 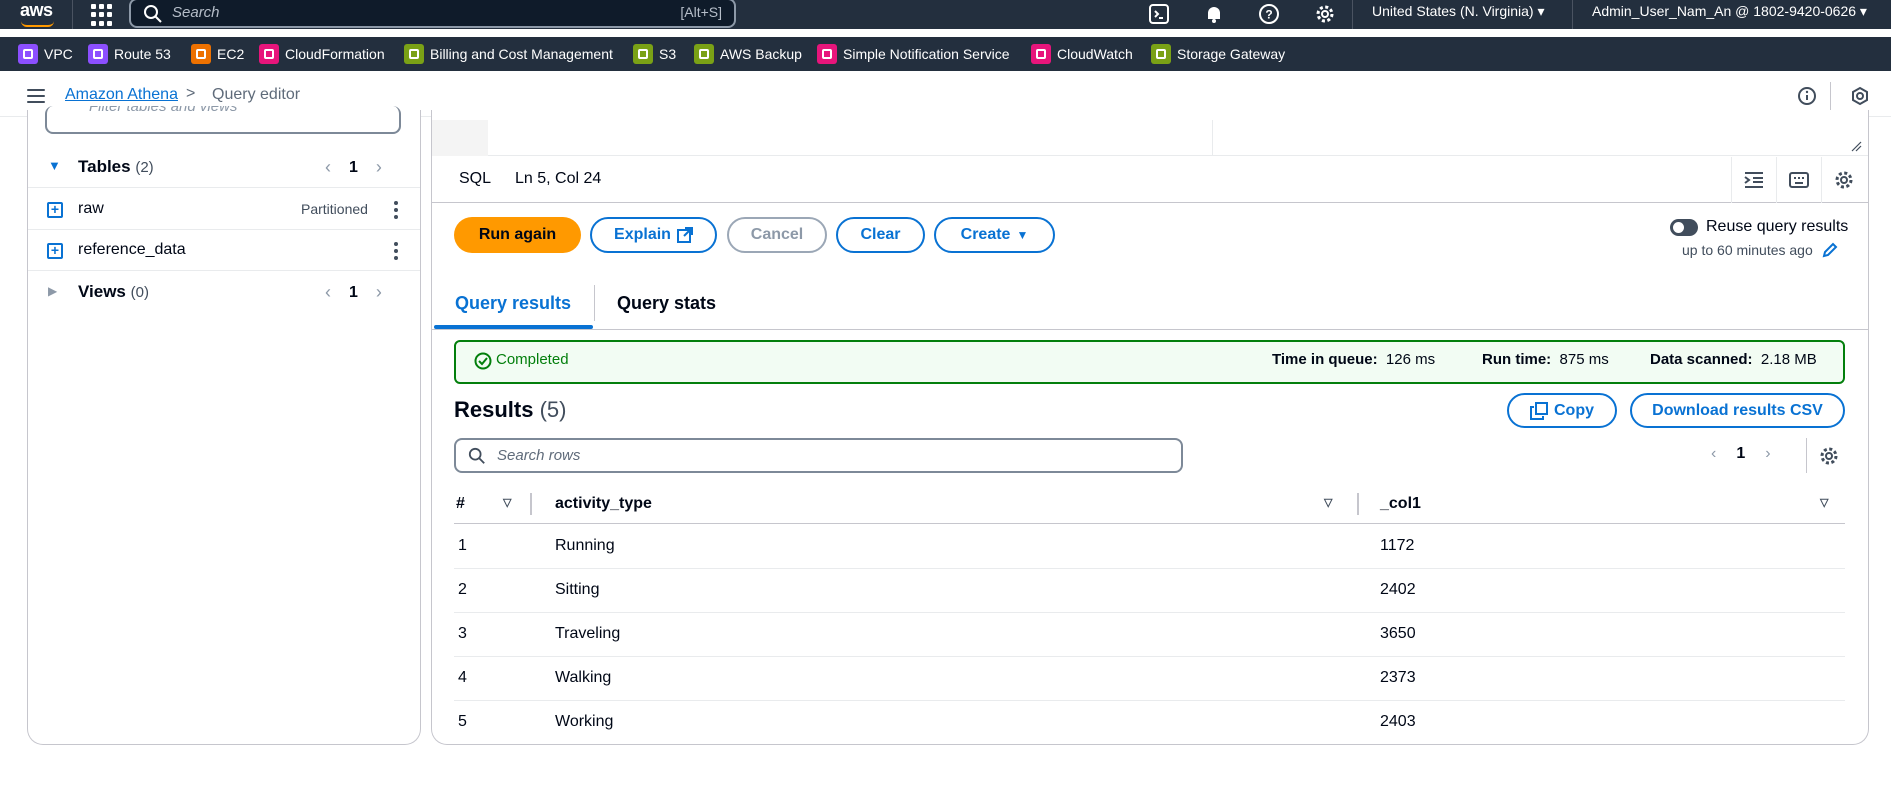 What do you see at coordinates (1562, 410) in the screenshot?
I see `copy-button: Copy` at bounding box center [1562, 410].